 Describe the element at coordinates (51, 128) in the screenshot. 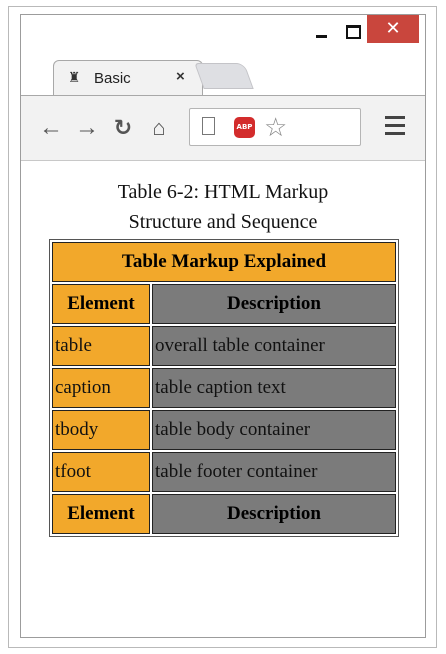

I see `back-arrow-icon: ←` at that location.